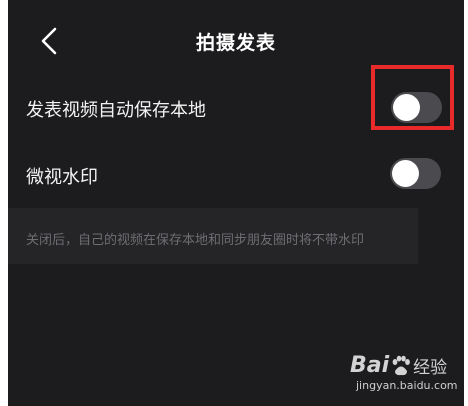  I want to click on watermark-url: jingyan.baidu.com, so click(407, 385).